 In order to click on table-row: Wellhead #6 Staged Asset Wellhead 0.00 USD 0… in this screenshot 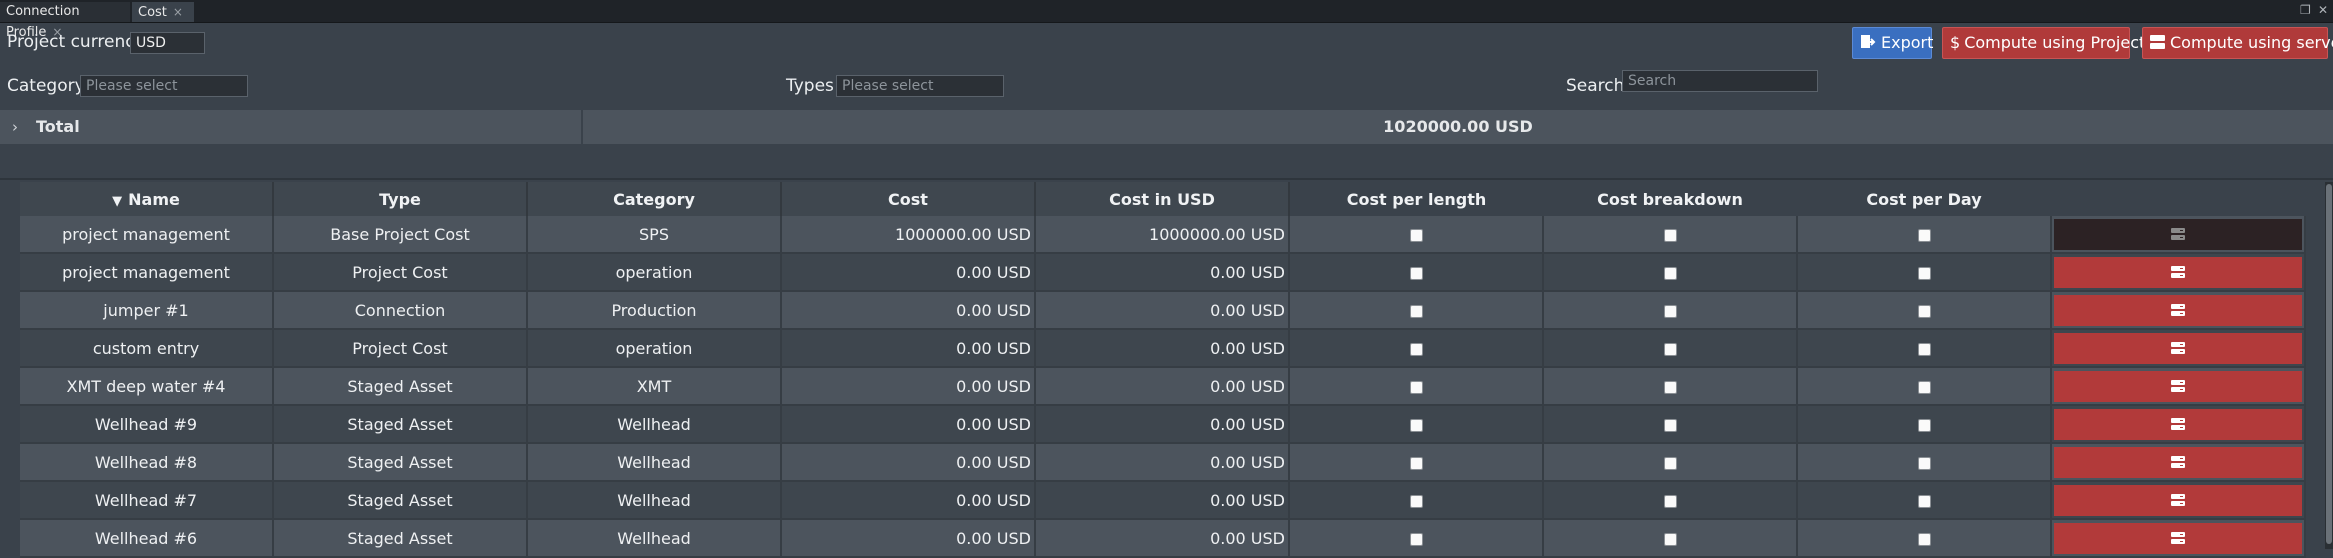, I will do `click(1163, 538)`.